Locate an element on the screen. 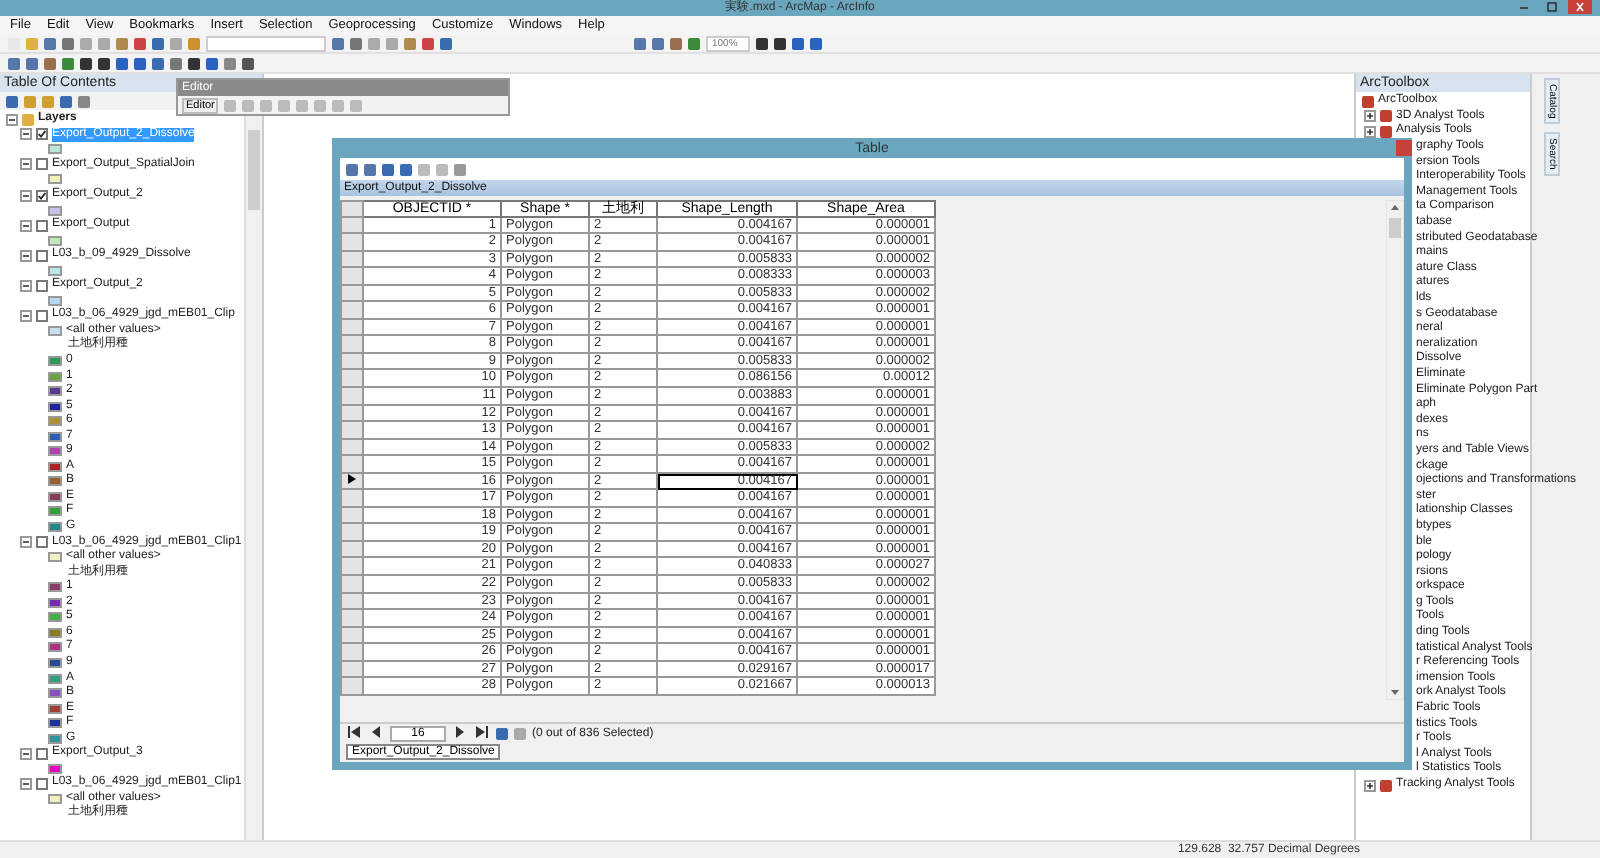 Image resolution: width=1600 pixels, height=858 pixels. first-record-button is located at coordinates (354, 734).